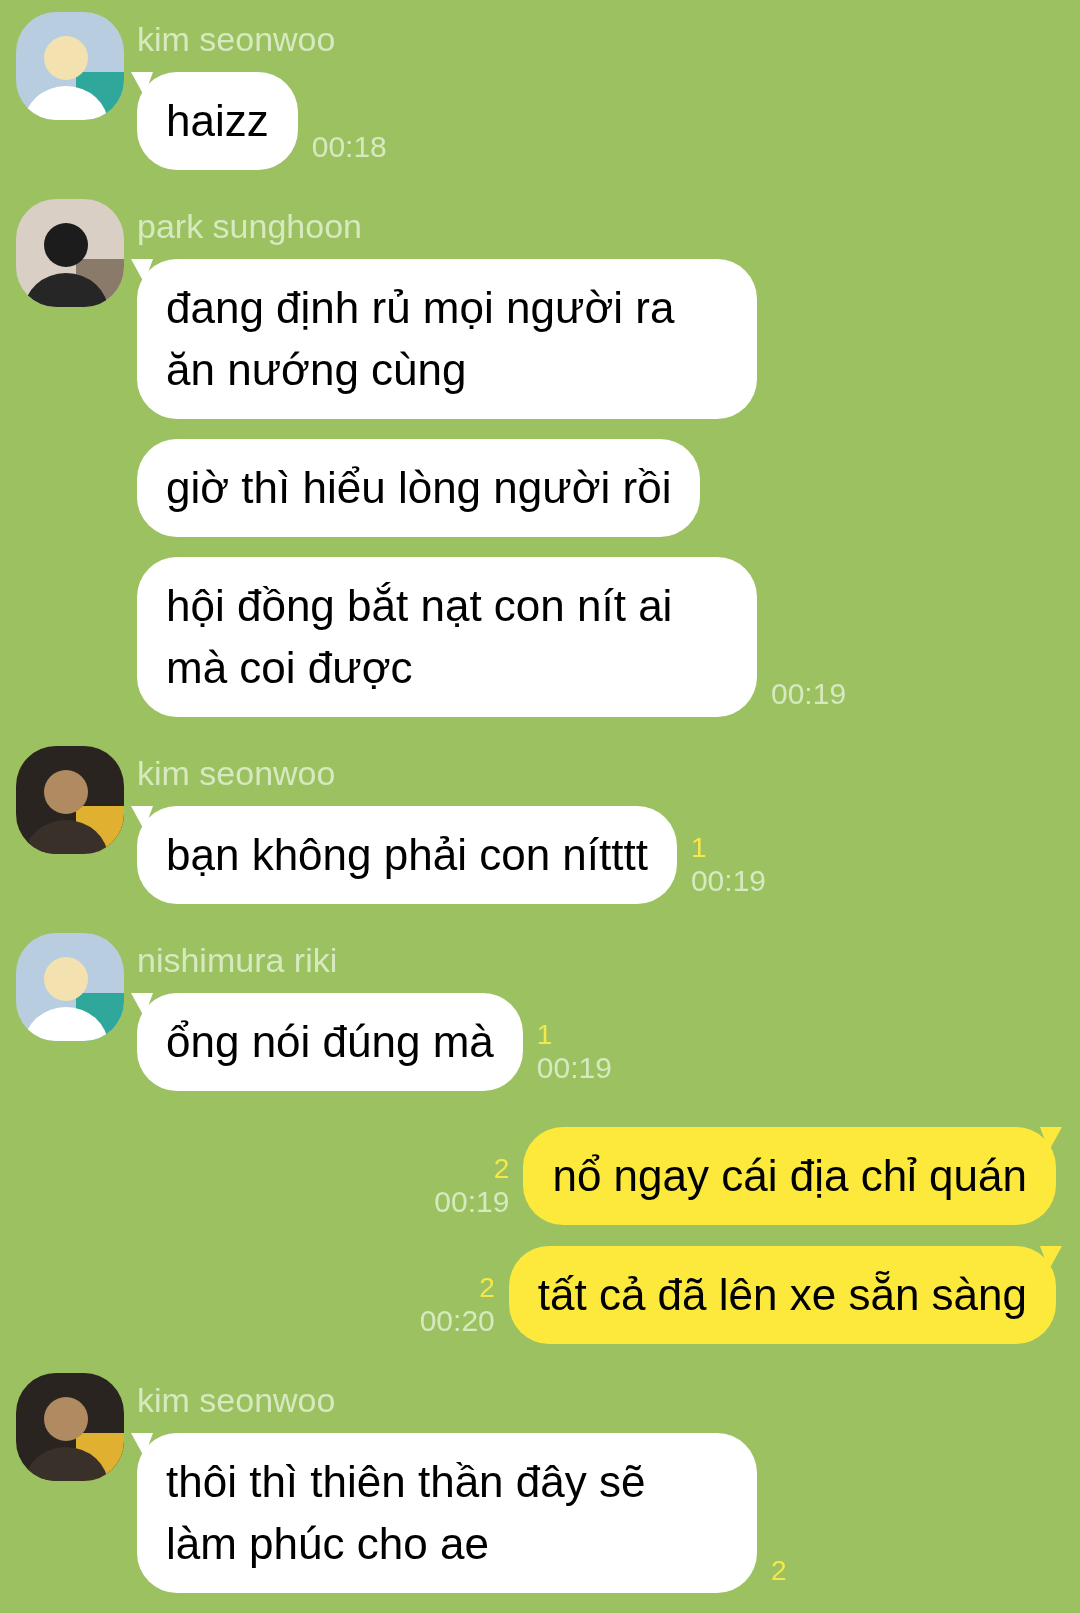  I want to click on sender-name: park sunghoon, so click(249, 226).